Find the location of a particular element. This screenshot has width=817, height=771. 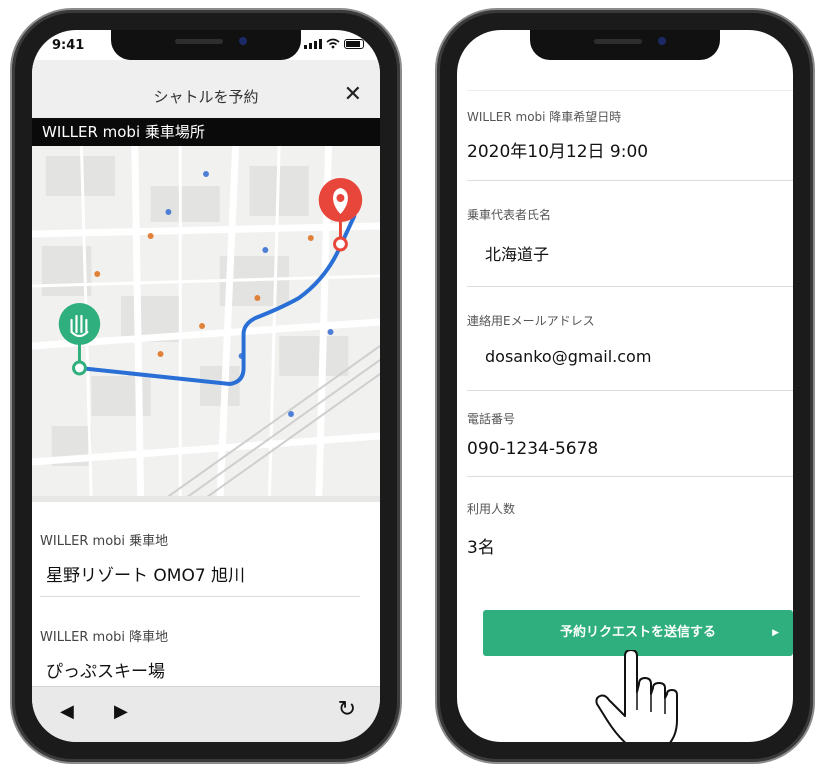

field-label: 電話番号 is located at coordinates (491, 419).